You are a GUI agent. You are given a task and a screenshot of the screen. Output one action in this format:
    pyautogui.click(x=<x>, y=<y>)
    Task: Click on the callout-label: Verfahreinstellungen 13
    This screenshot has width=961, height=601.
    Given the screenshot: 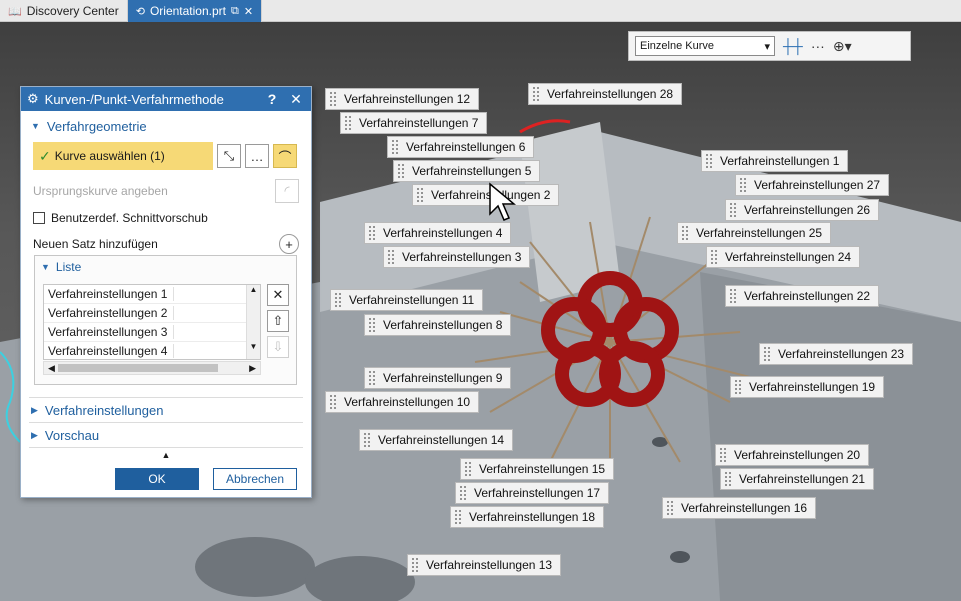 What is the action you would take?
    pyautogui.click(x=484, y=565)
    